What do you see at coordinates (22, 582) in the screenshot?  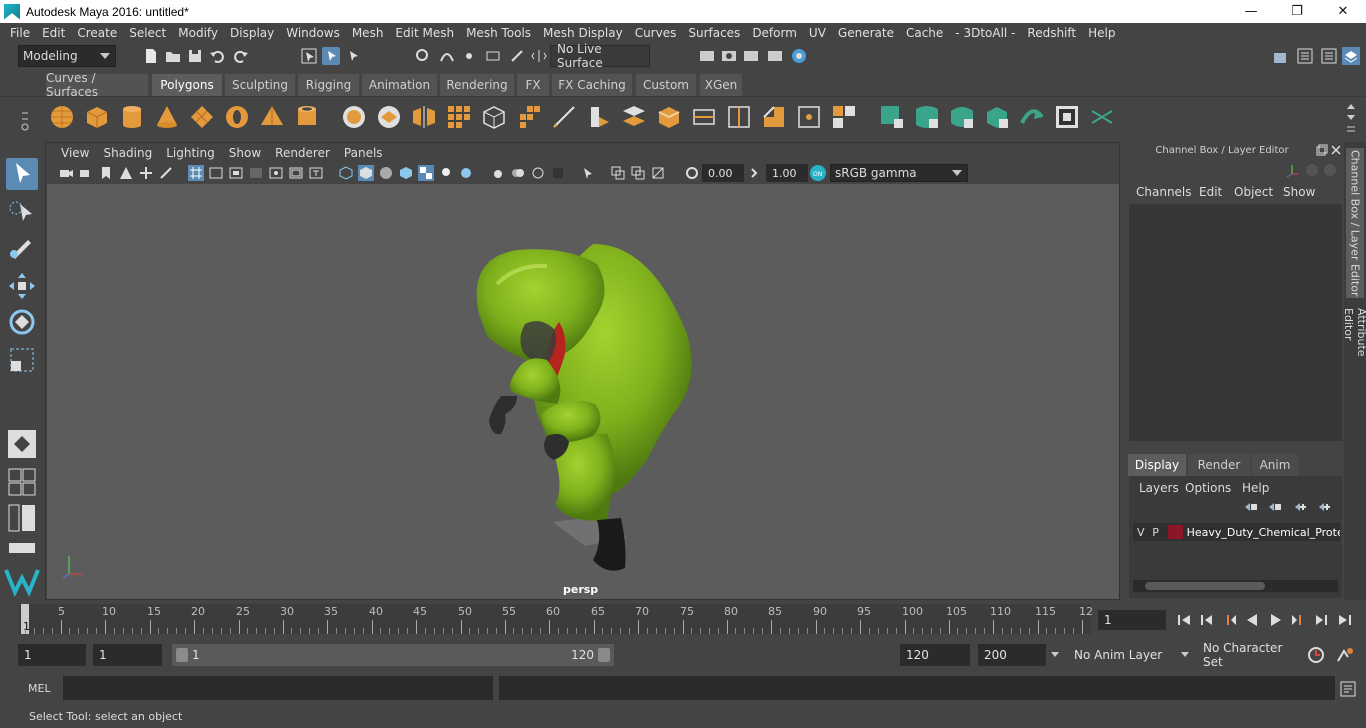 I see `maya-home-icon` at bounding box center [22, 582].